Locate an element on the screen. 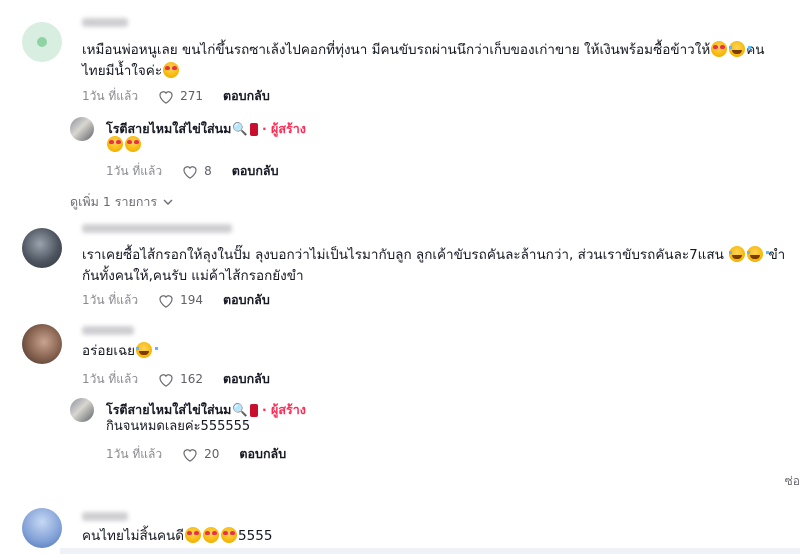  comment-meta: 1วัน ที่แล้ว 271 ตอบกลับ is located at coordinates (176, 96).